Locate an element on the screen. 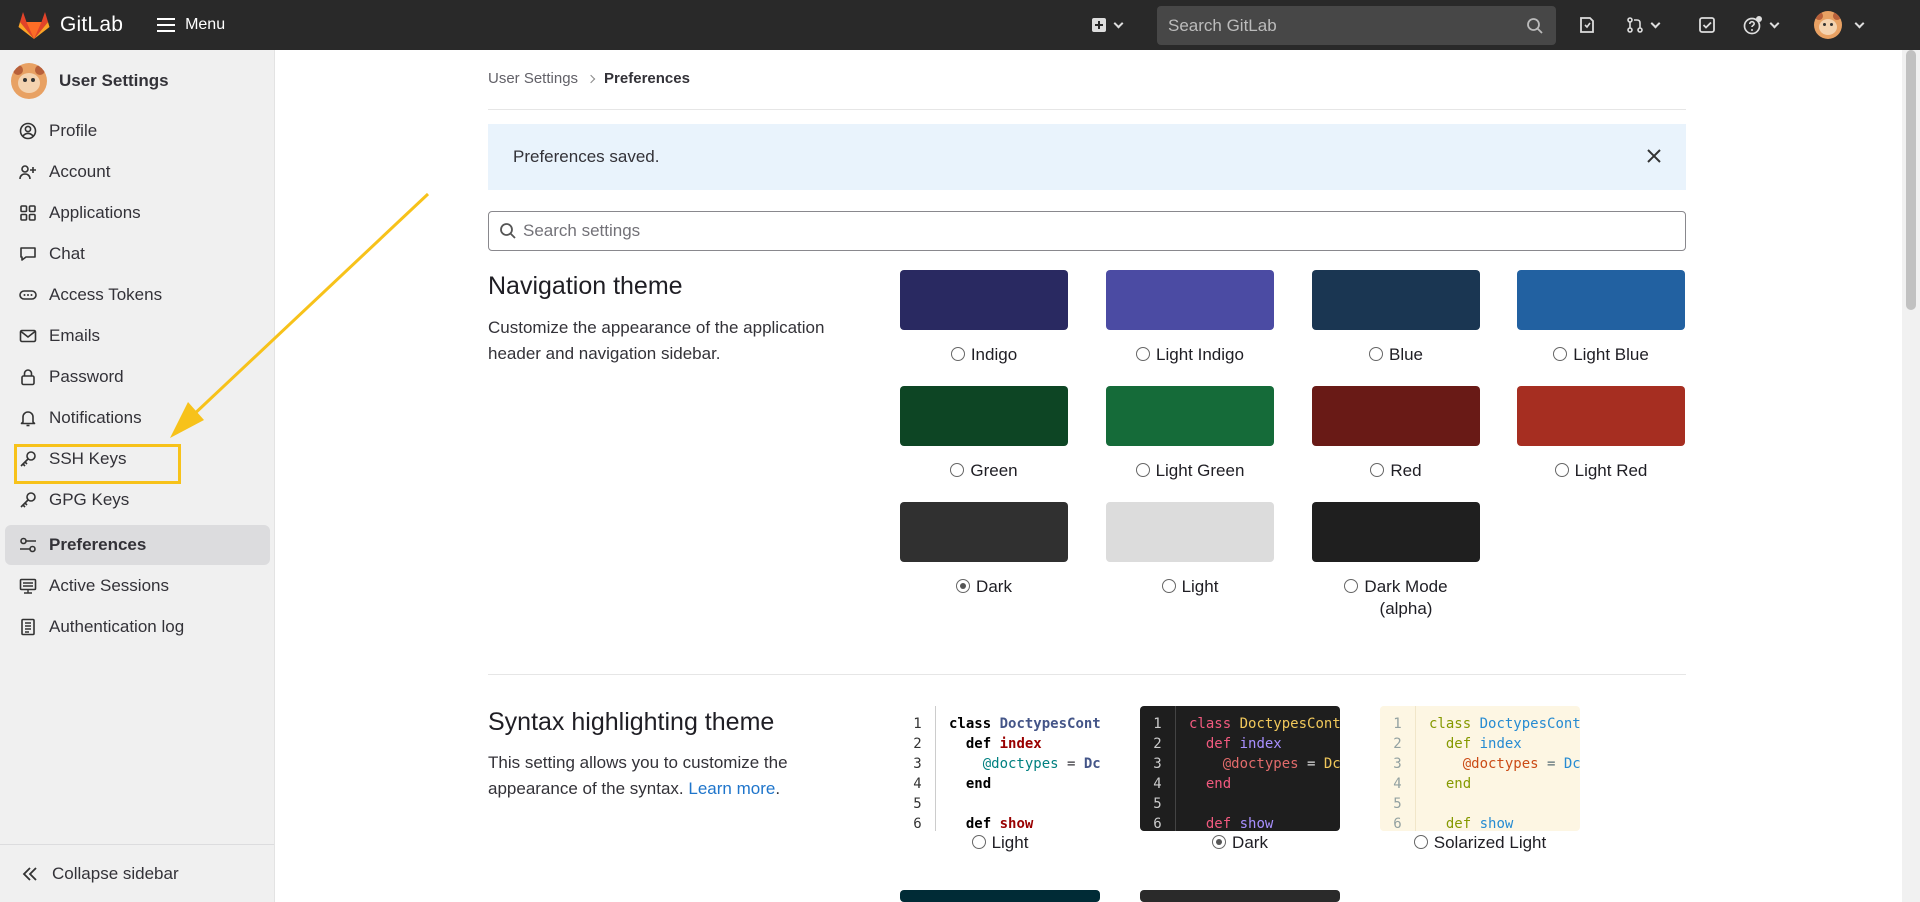  navigation-theme-title: Navigation theme is located at coordinates (585, 286).